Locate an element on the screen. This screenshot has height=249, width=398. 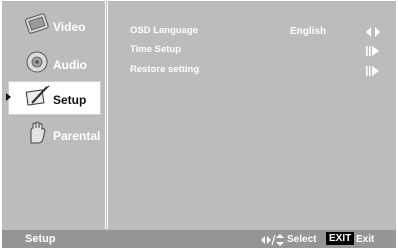
sidebar-item-parental: Parental is located at coordinates (55, 134).